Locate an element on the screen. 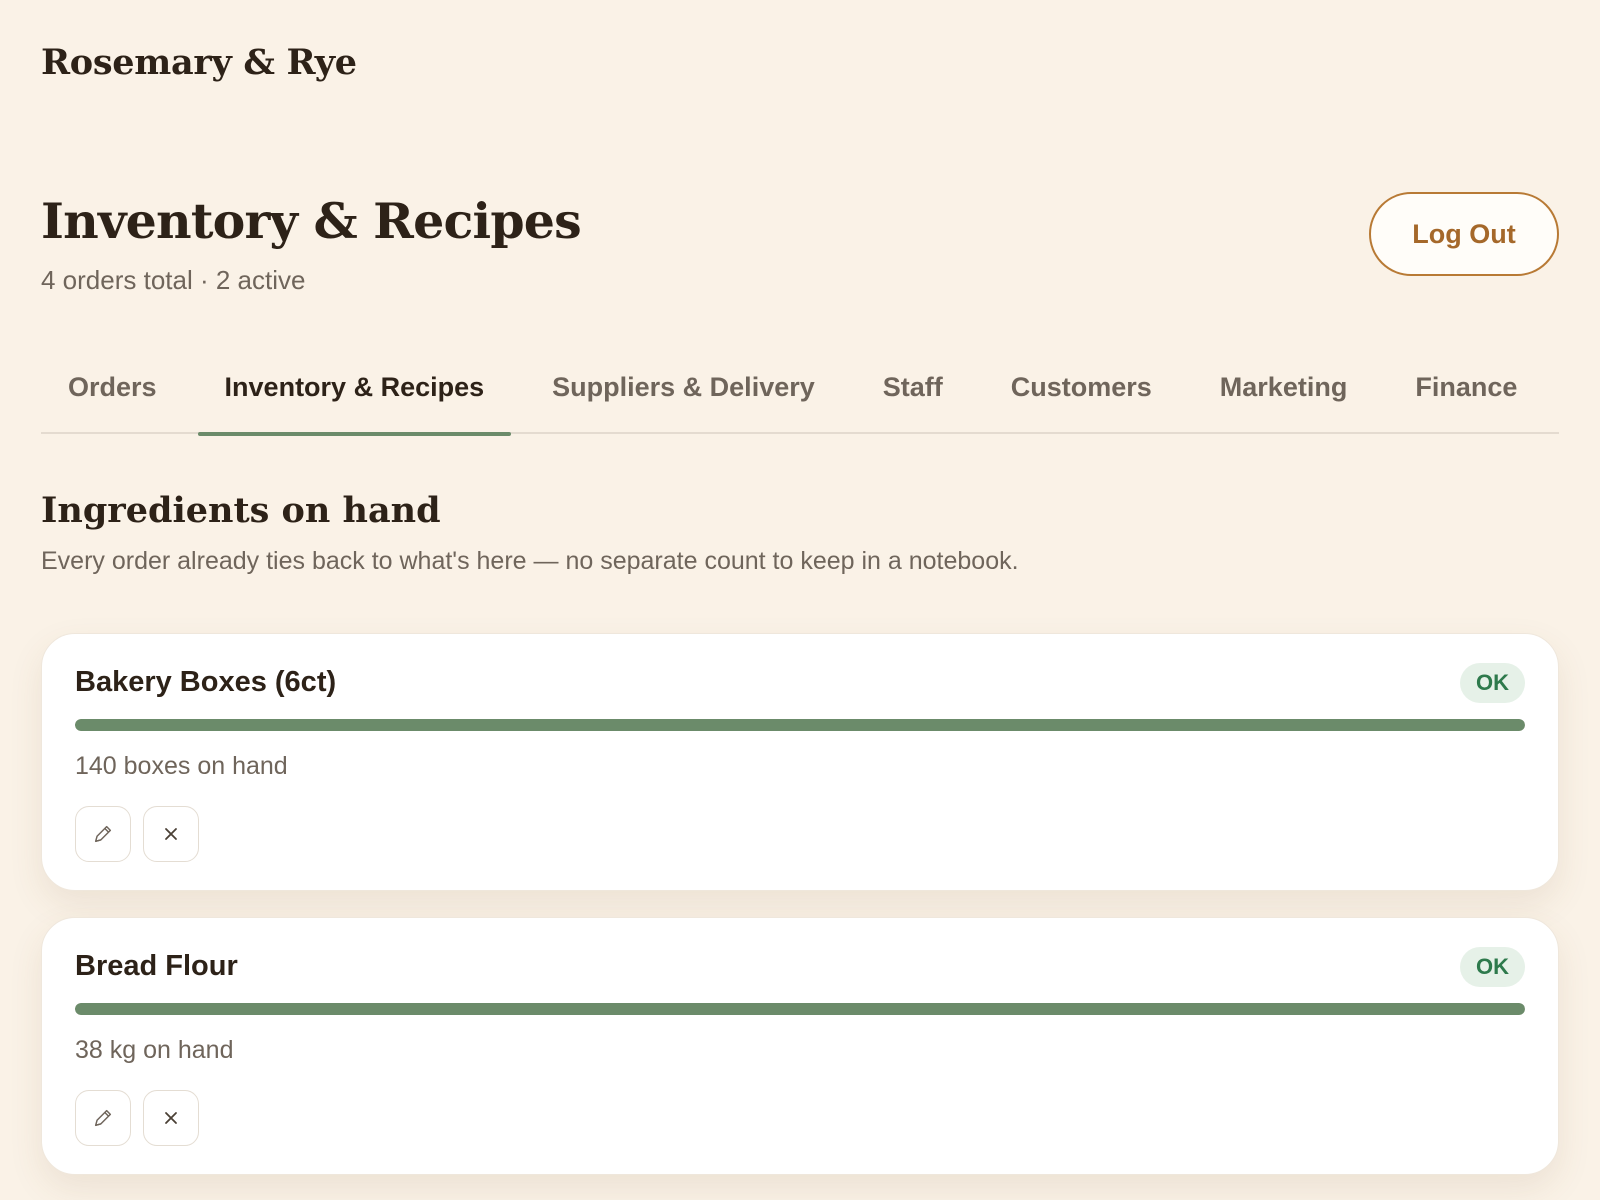 Image resolution: width=1600 pixels, height=1200 pixels. page-title: Inventory & Recipes is located at coordinates (311, 221).